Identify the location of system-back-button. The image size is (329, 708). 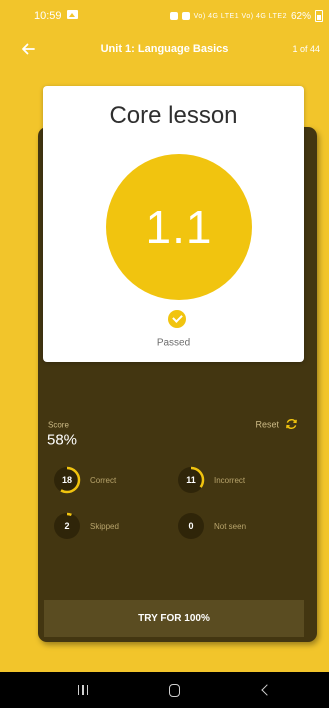
(265, 690).